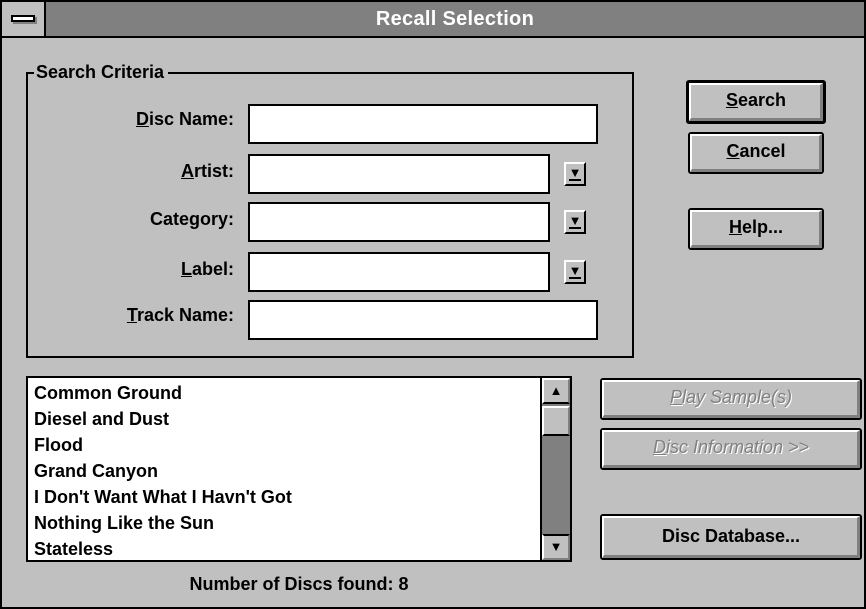  I want to click on search-button: Search, so click(756, 102).